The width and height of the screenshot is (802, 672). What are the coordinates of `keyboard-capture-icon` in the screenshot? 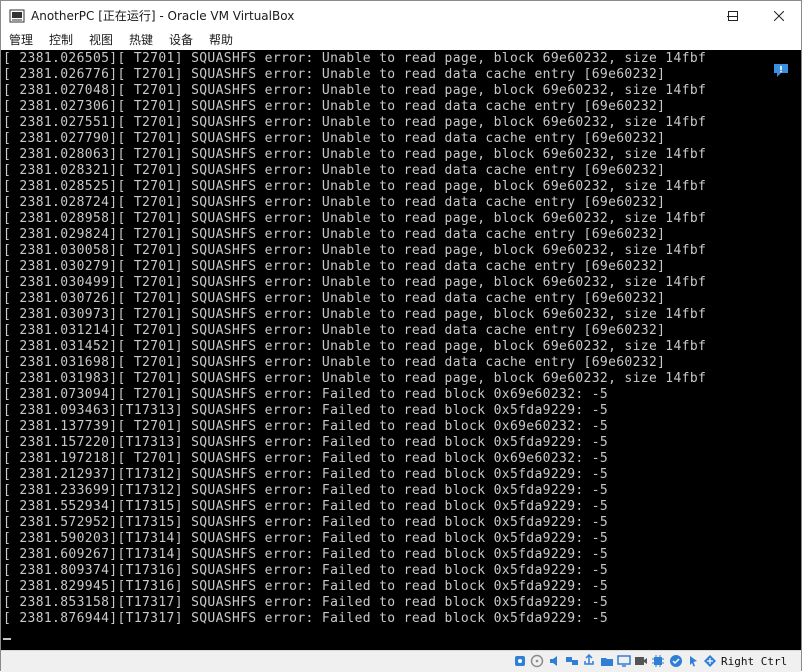 It's located at (710, 661).